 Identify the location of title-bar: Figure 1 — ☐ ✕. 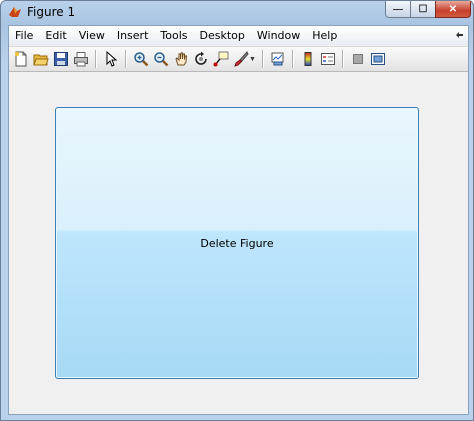
(237, 12).